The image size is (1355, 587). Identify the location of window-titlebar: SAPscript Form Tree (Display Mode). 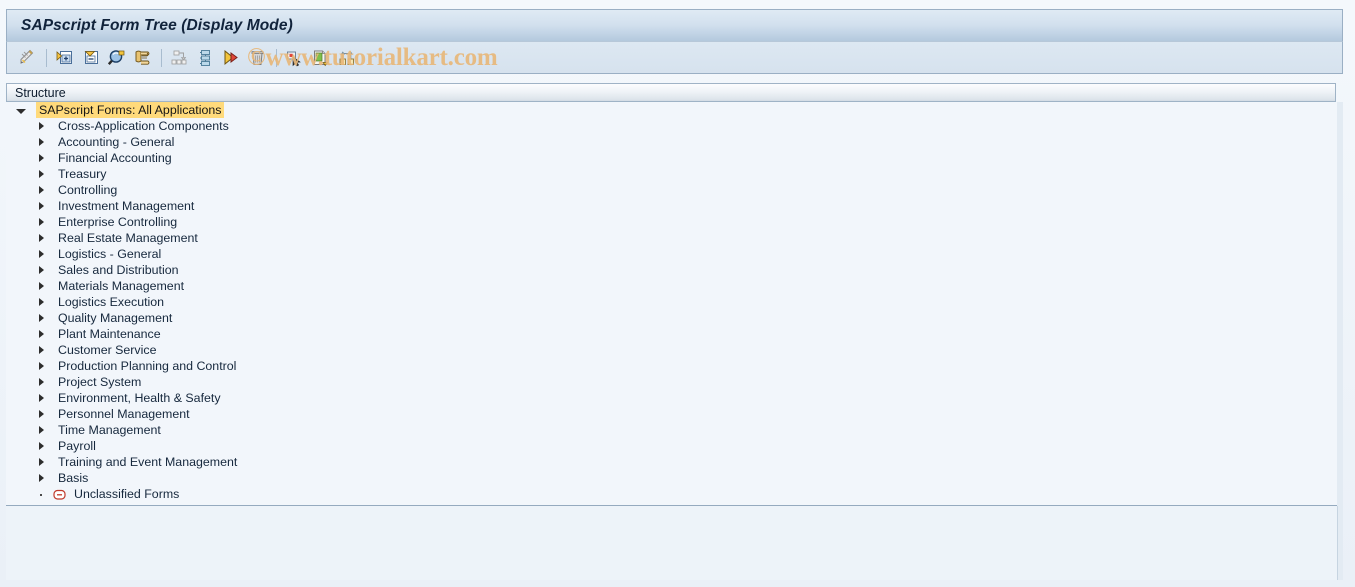
(674, 25).